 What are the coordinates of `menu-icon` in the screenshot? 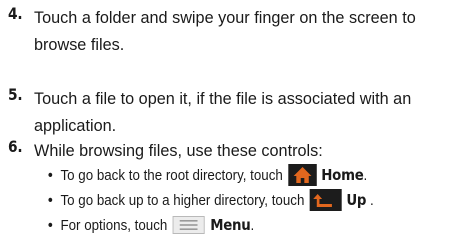 It's located at (188, 225).